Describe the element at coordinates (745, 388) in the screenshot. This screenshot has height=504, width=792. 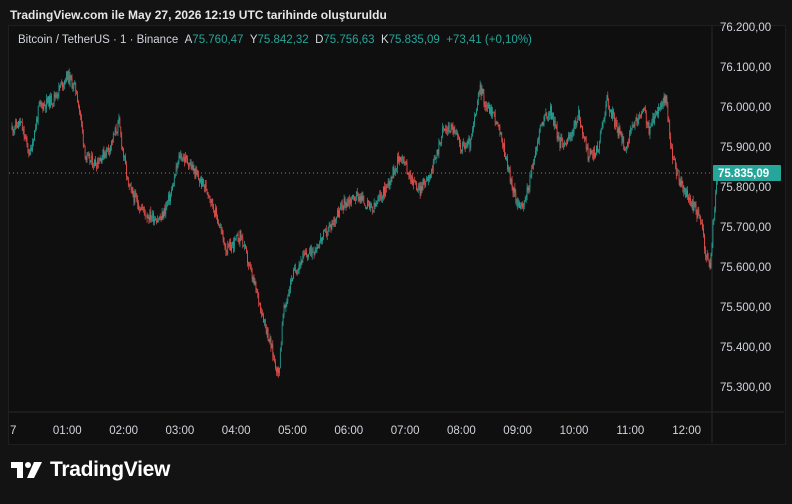
I see `price-tick-label: 75.300,00` at that location.